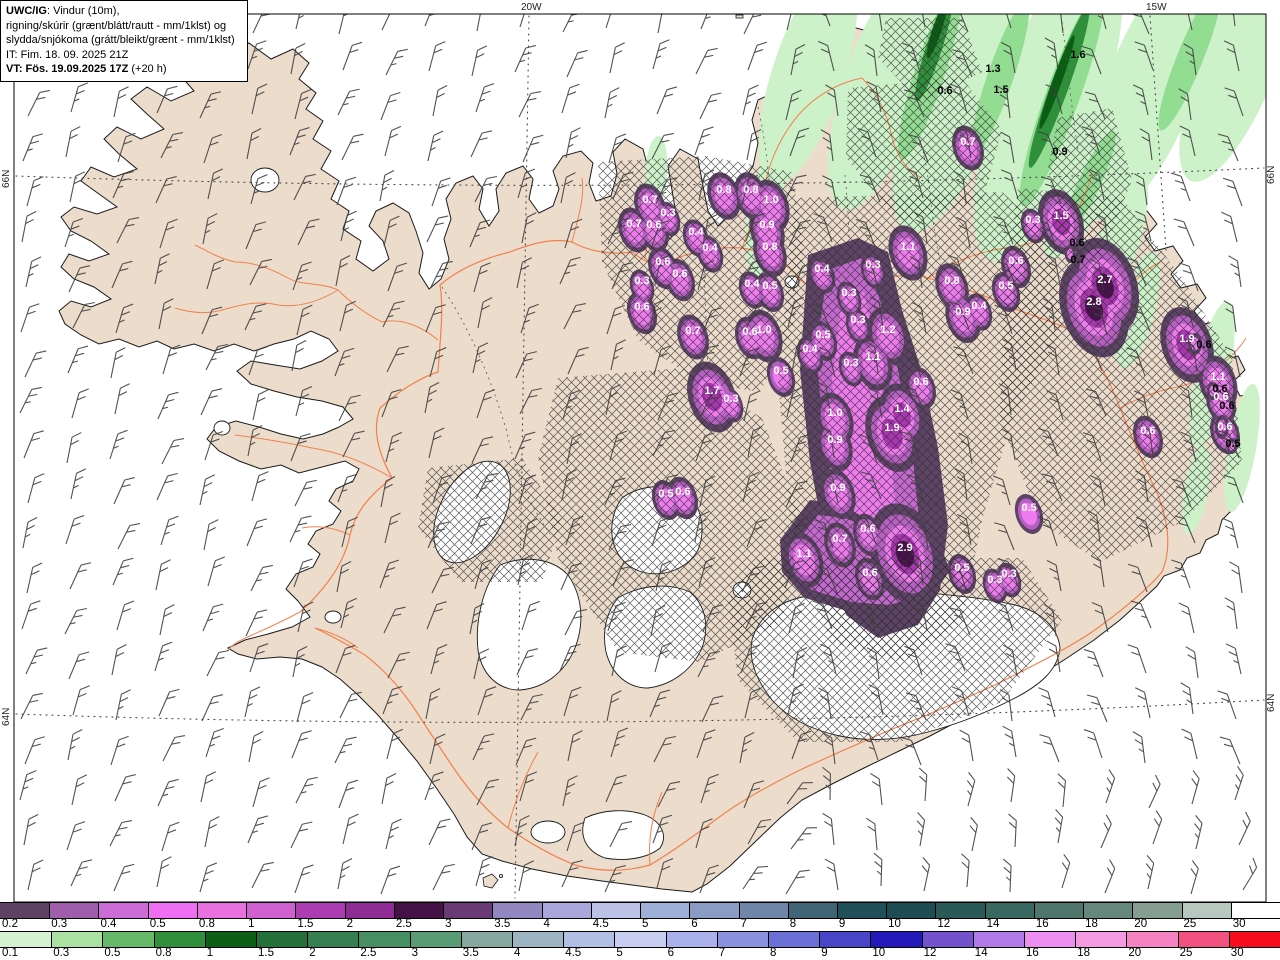 This screenshot has width=1280, height=960. Describe the element at coordinates (531, 7) in the screenshot. I see `graticule-label: 20W` at that location.